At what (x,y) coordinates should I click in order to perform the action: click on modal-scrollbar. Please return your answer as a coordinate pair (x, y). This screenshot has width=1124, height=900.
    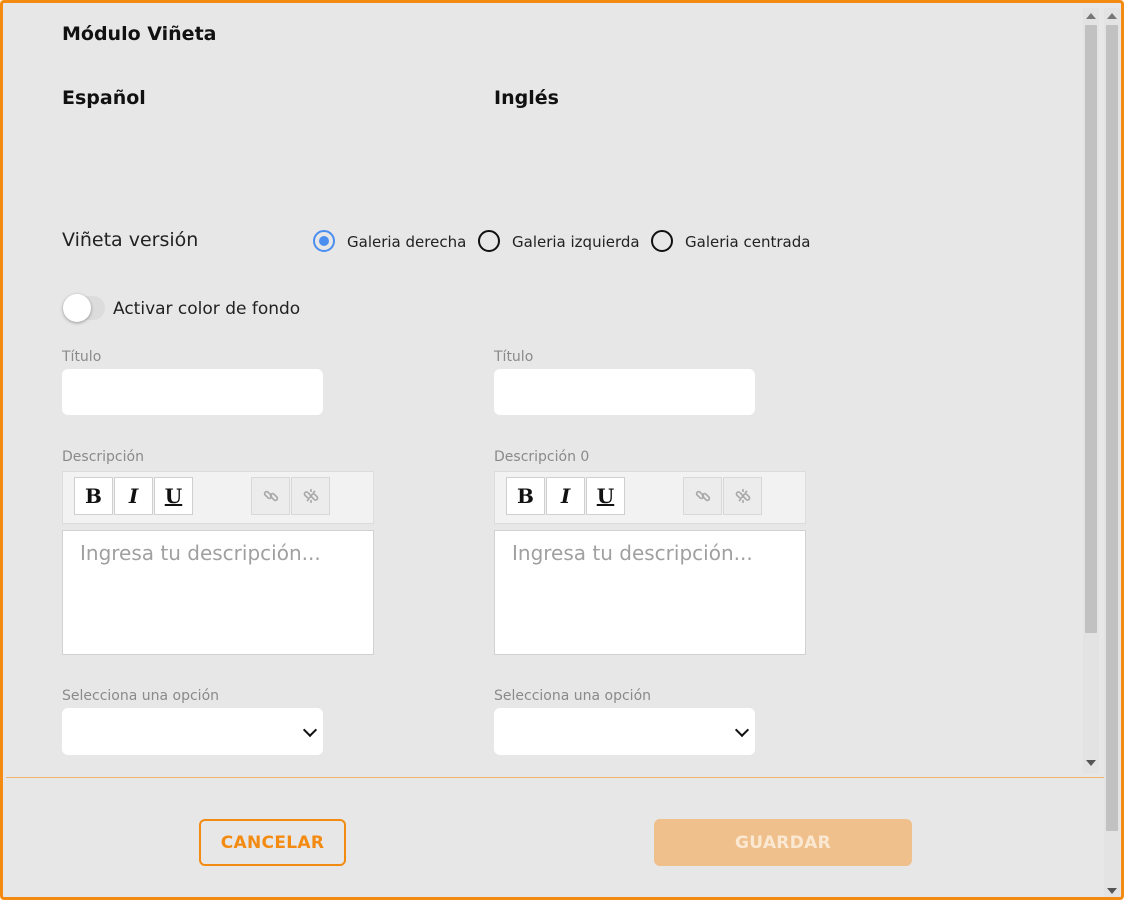
    Looking at the image, I should click on (1112, 452).